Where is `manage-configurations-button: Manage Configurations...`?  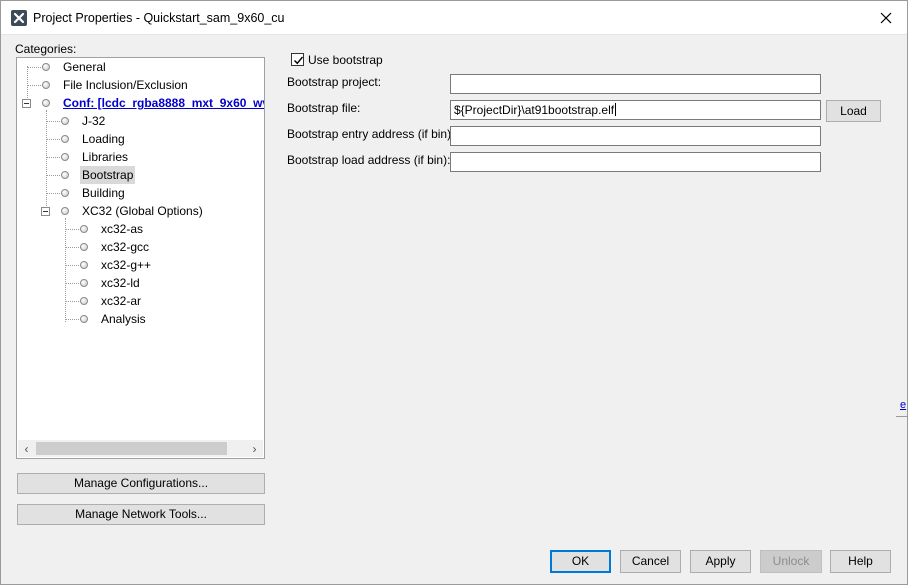
manage-configurations-button: Manage Configurations... is located at coordinates (141, 483).